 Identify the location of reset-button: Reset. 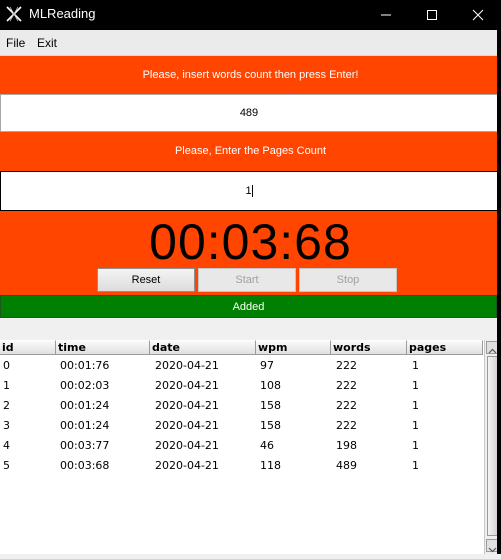
(146, 280).